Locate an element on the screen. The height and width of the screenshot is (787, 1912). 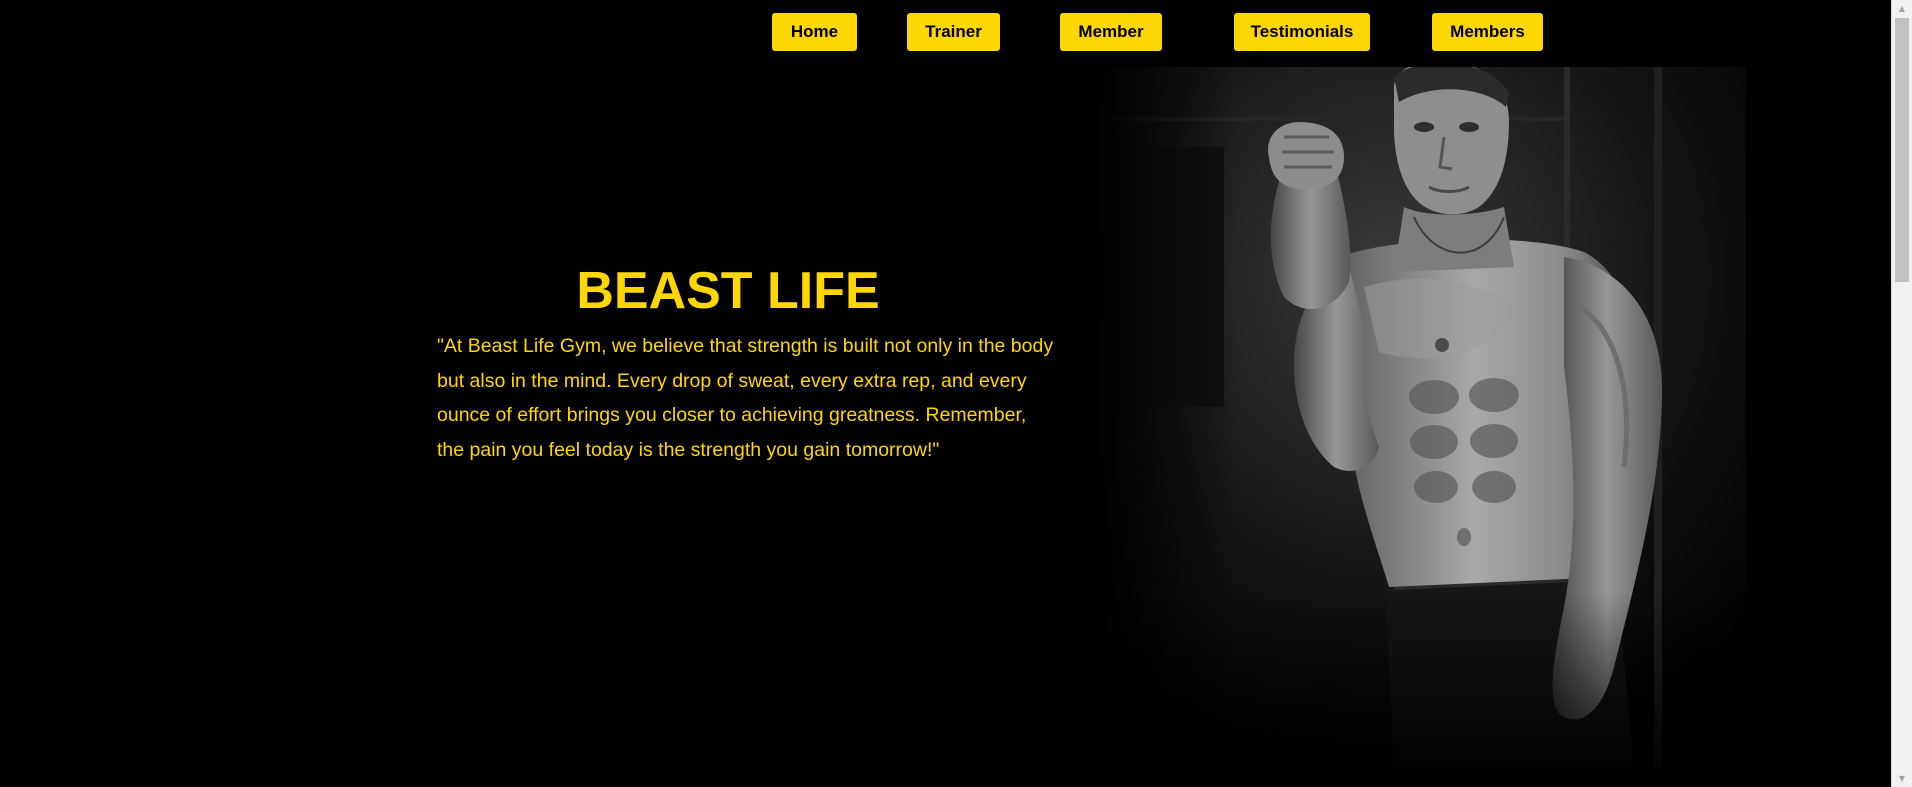
scroll-down-arrow-icon: ▼ is located at coordinates (1902, 778).